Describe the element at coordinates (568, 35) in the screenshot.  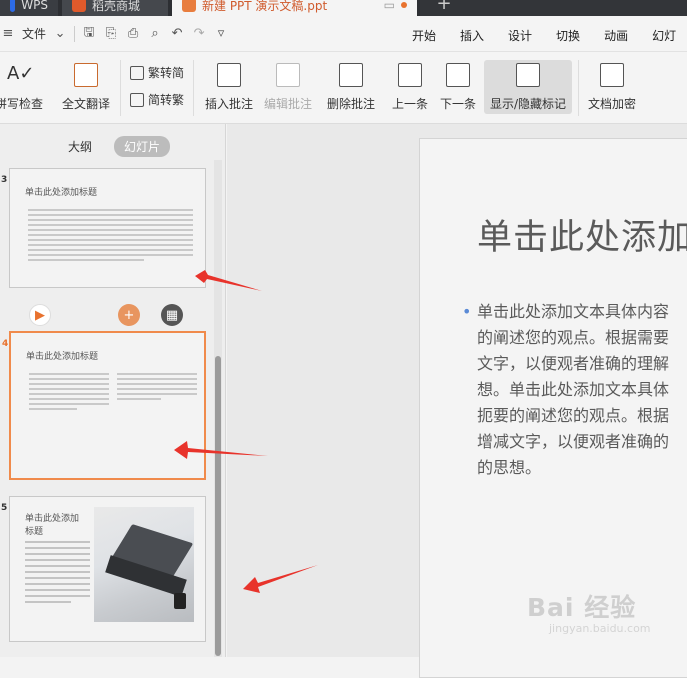
I see `tab-transition: 切换` at that location.